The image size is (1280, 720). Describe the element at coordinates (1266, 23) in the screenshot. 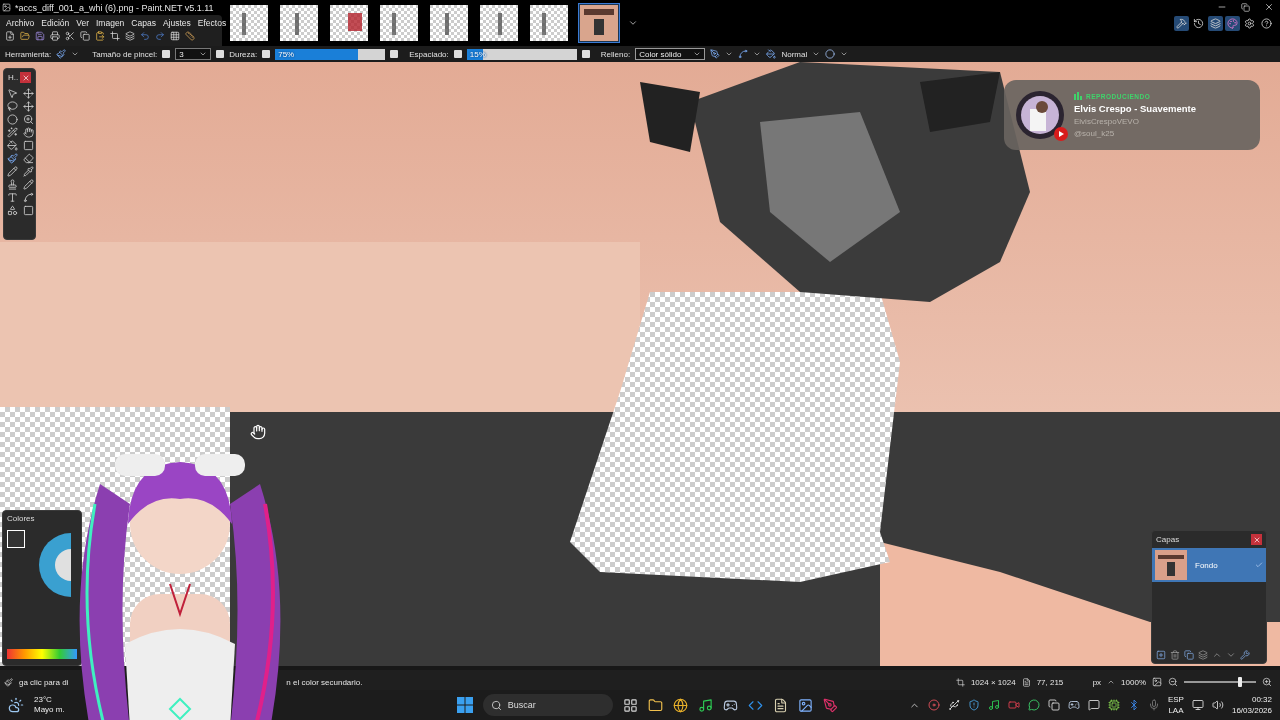

I see `help-icon` at that location.